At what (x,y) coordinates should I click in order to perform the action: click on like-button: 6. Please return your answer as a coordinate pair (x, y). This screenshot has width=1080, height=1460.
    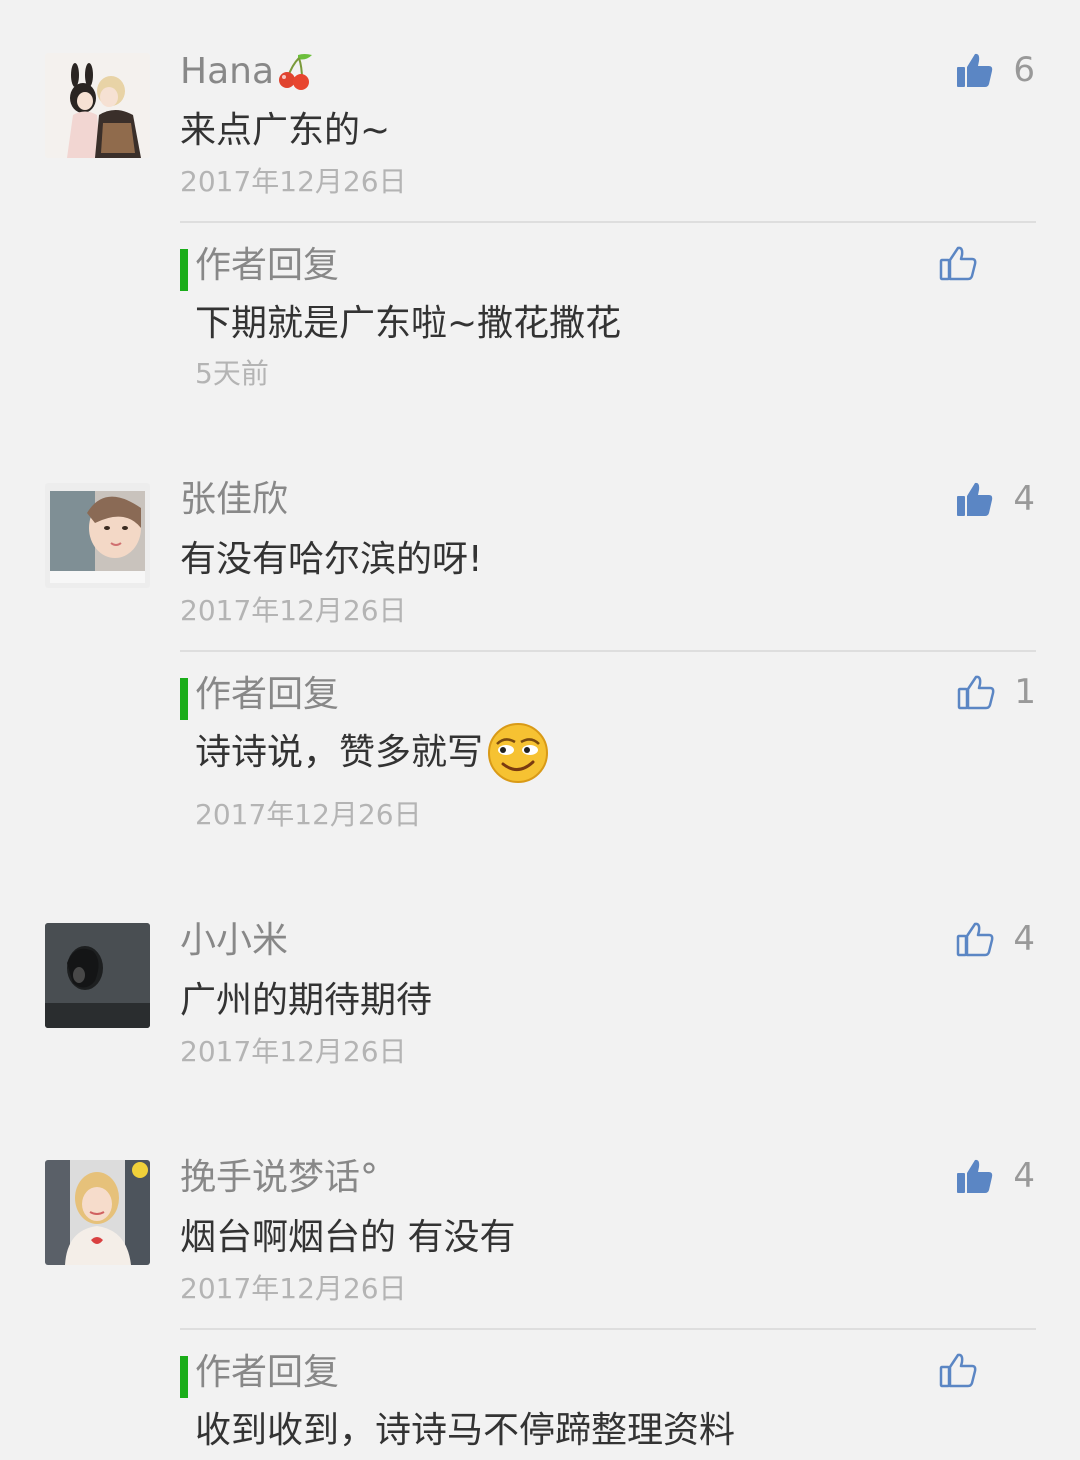
    Looking at the image, I should click on (995, 70).